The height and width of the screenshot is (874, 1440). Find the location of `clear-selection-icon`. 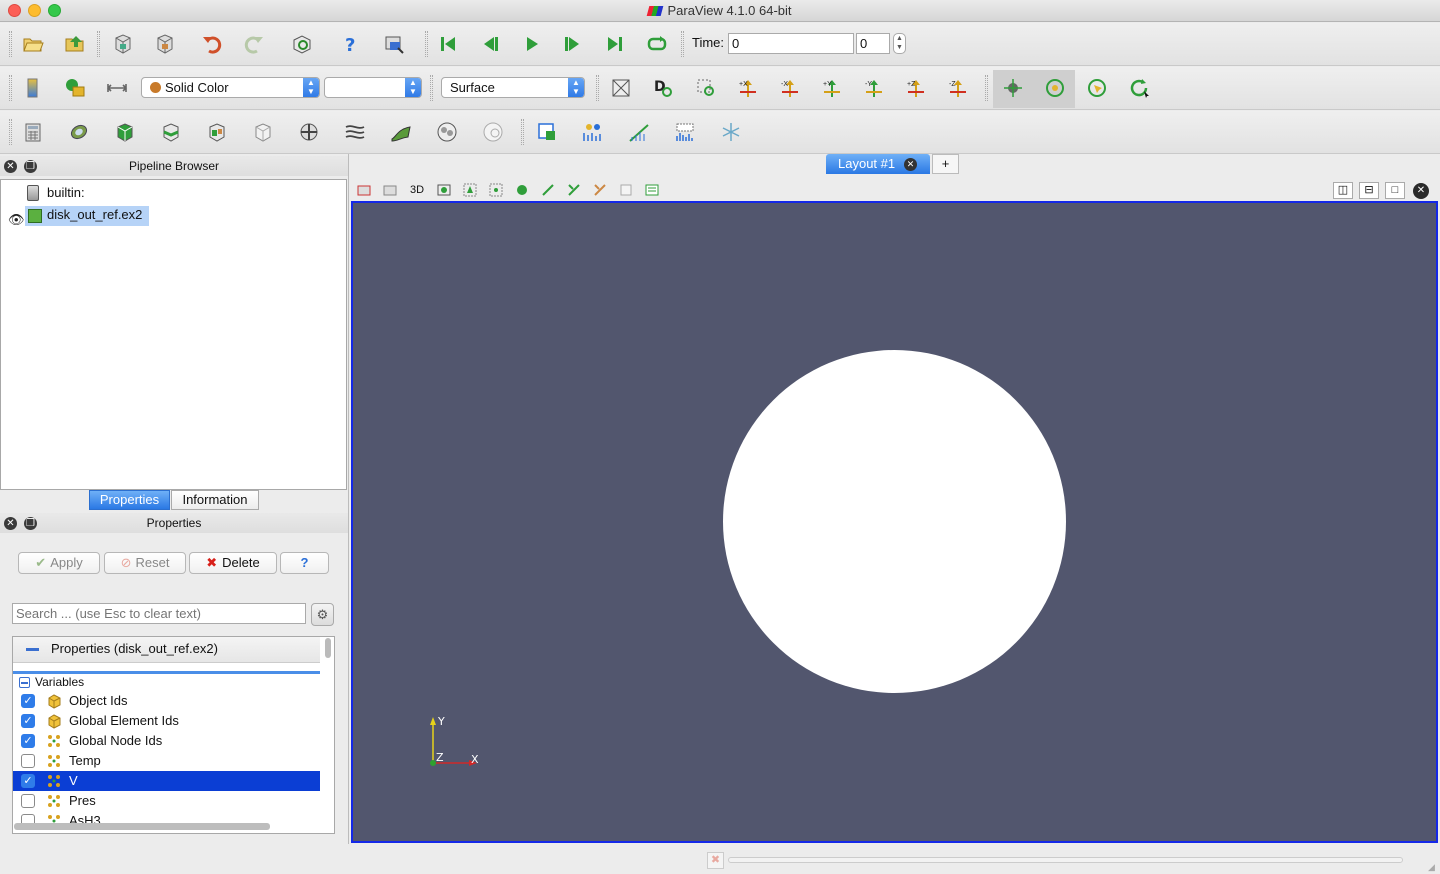

clear-selection-icon is located at coordinates (652, 190).